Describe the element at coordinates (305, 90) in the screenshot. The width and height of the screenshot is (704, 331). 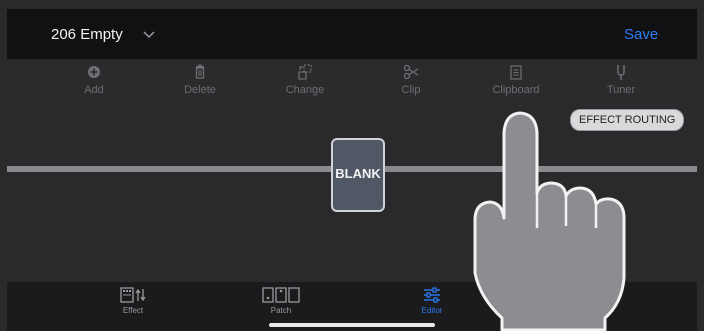
I see `change-label: Change` at that location.